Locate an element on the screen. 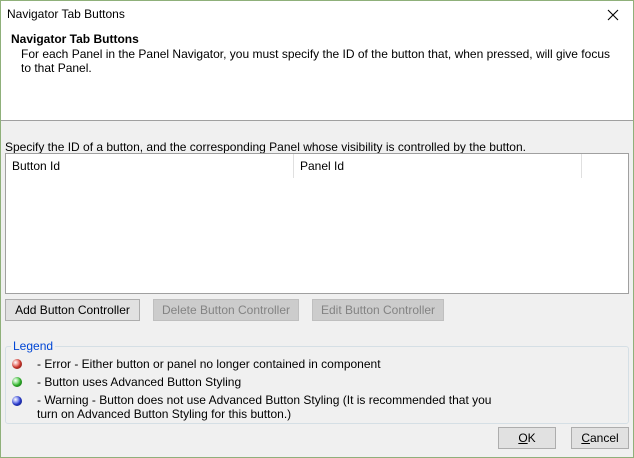 Image resolution: width=634 pixels, height=458 pixels. red-status-dot-icon is located at coordinates (17, 364).